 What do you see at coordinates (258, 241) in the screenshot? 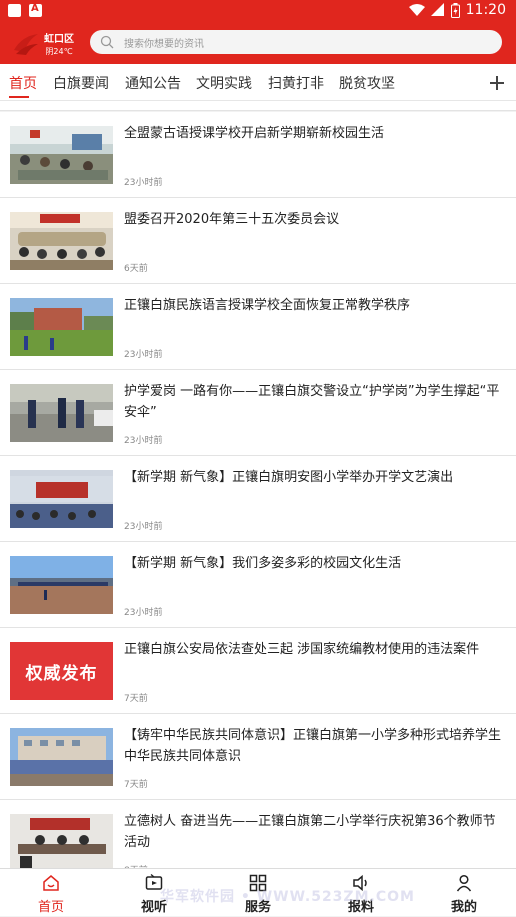
I see `news-item: 盟委召开2020年第三十五次委员会议 6天前` at bounding box center [258, 241].